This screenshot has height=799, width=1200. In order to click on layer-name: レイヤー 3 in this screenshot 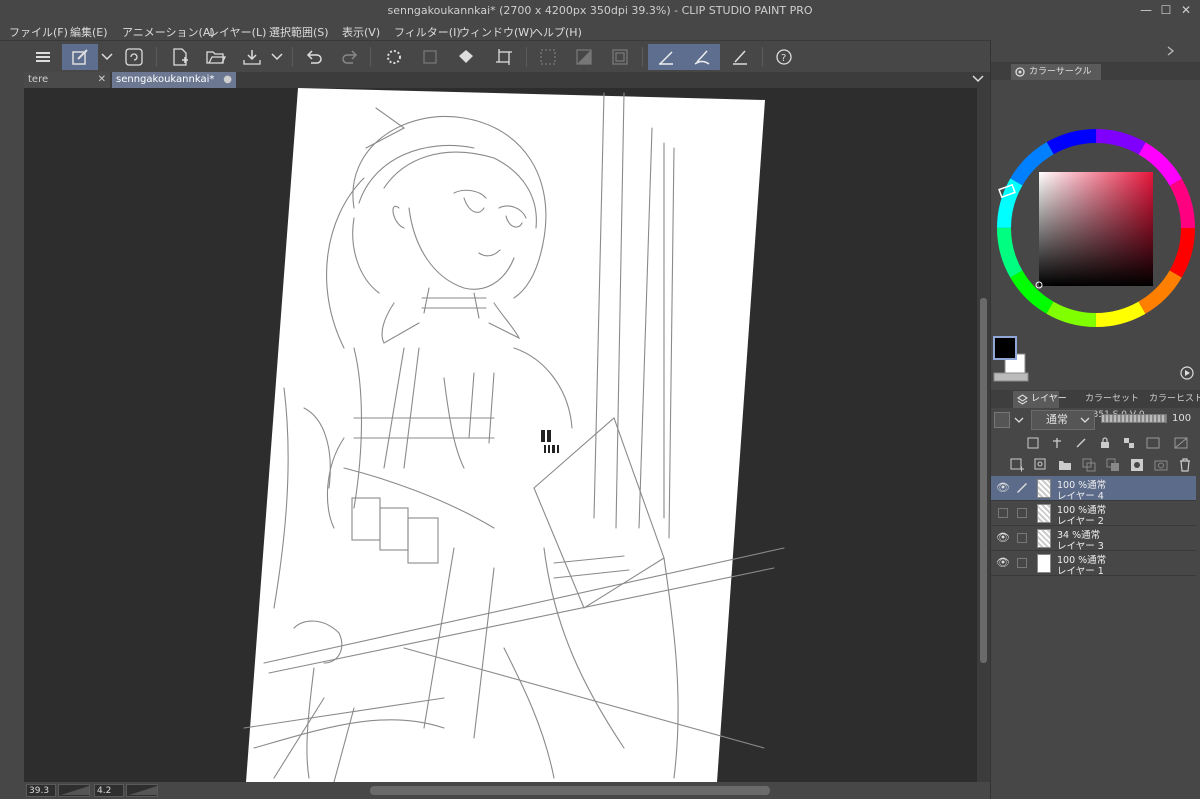, I will do `click(1080, 545)`.